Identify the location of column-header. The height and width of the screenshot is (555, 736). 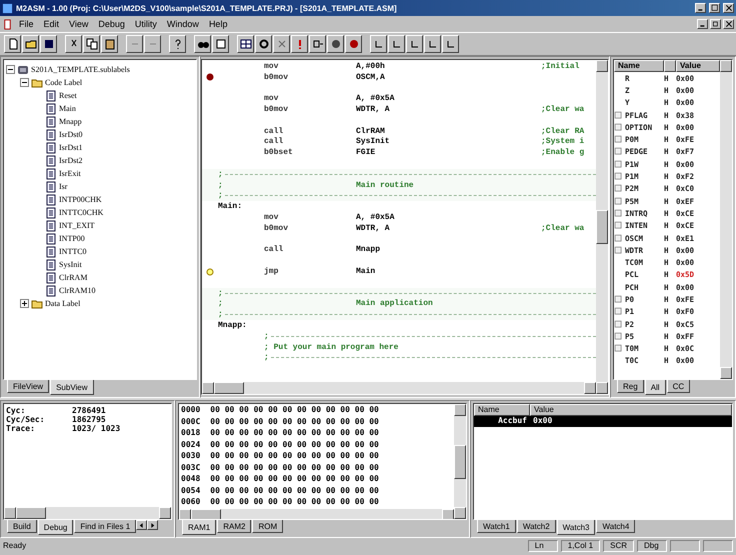
(670, 66).